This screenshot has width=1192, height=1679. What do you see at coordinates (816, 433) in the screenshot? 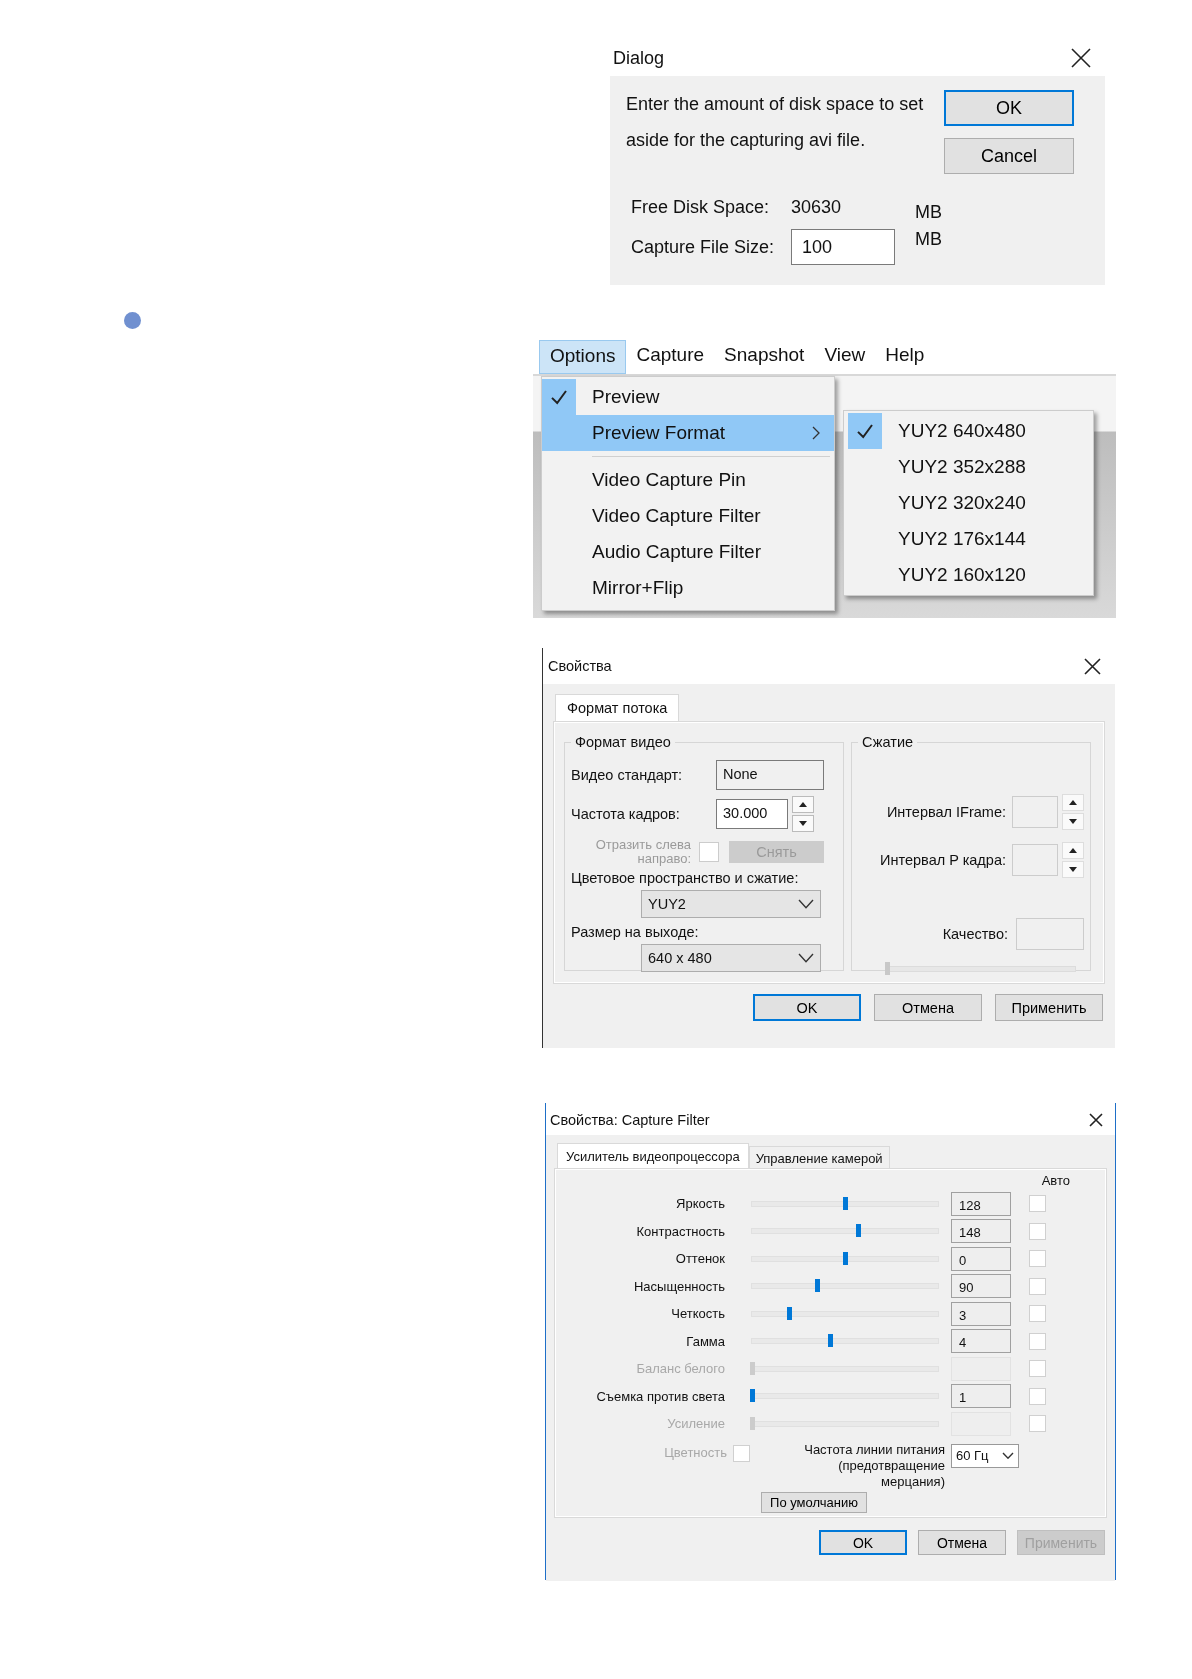
I see `chevron-right-icon` at bounding box center [816, 433].